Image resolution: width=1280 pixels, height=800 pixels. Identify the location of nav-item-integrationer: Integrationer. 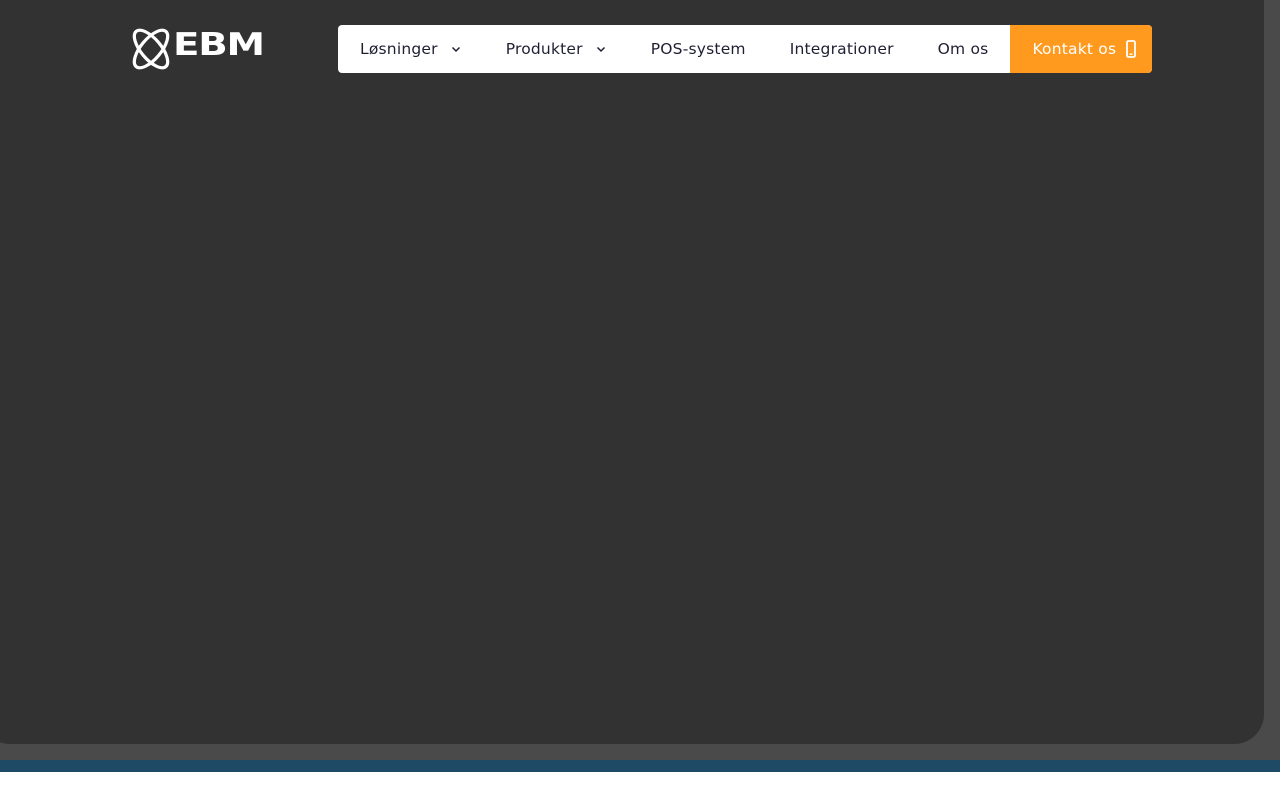
(842, 49).